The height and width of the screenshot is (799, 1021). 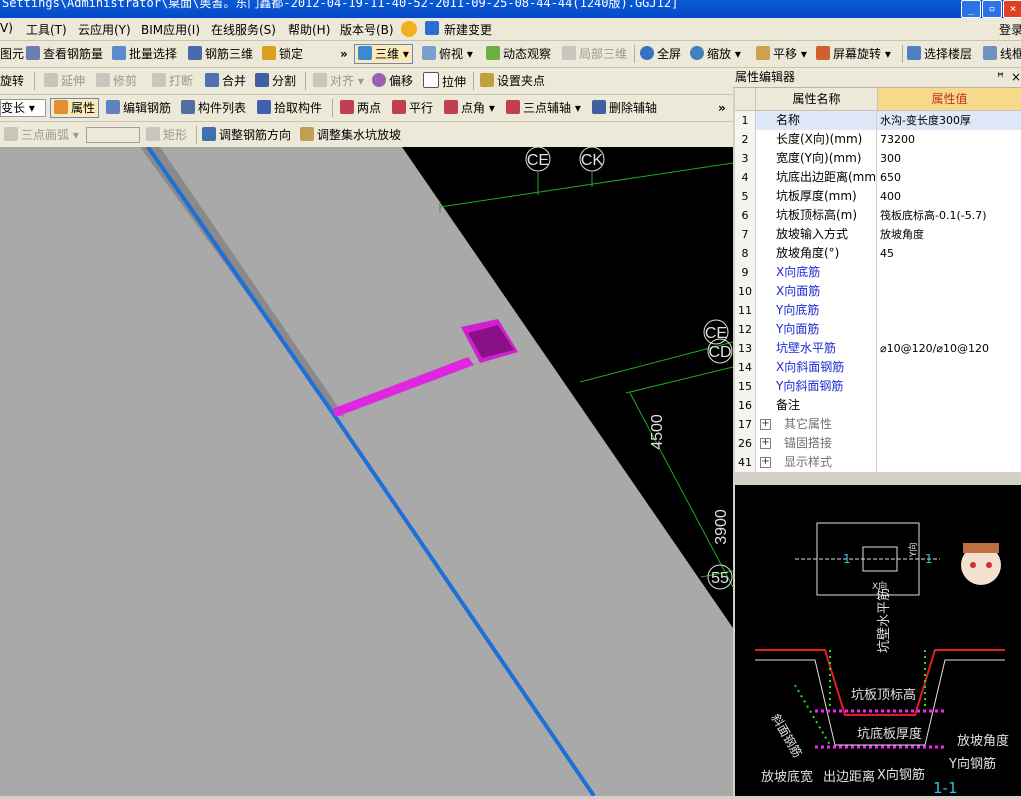 What do you see at coordinates (75, 108) in the screenshot?
I see `property-button: 属性` at bounding box center [75, 108].